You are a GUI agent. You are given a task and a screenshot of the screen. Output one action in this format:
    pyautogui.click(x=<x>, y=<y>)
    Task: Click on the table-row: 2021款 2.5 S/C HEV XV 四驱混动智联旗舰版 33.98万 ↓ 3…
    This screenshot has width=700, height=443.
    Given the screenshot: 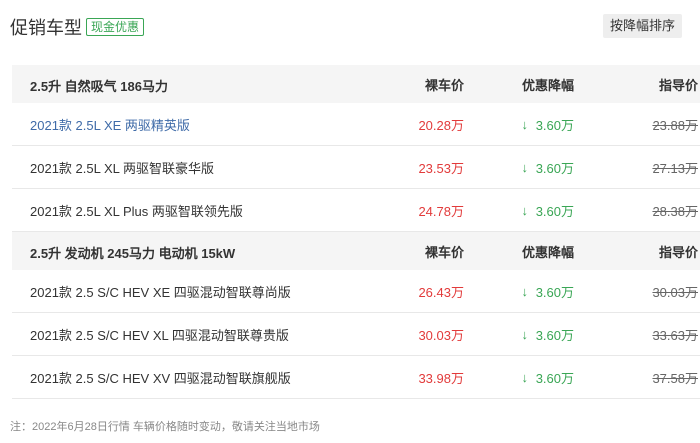 What is the action you would take?
    pyautogui.click(x=356, y=377)
    